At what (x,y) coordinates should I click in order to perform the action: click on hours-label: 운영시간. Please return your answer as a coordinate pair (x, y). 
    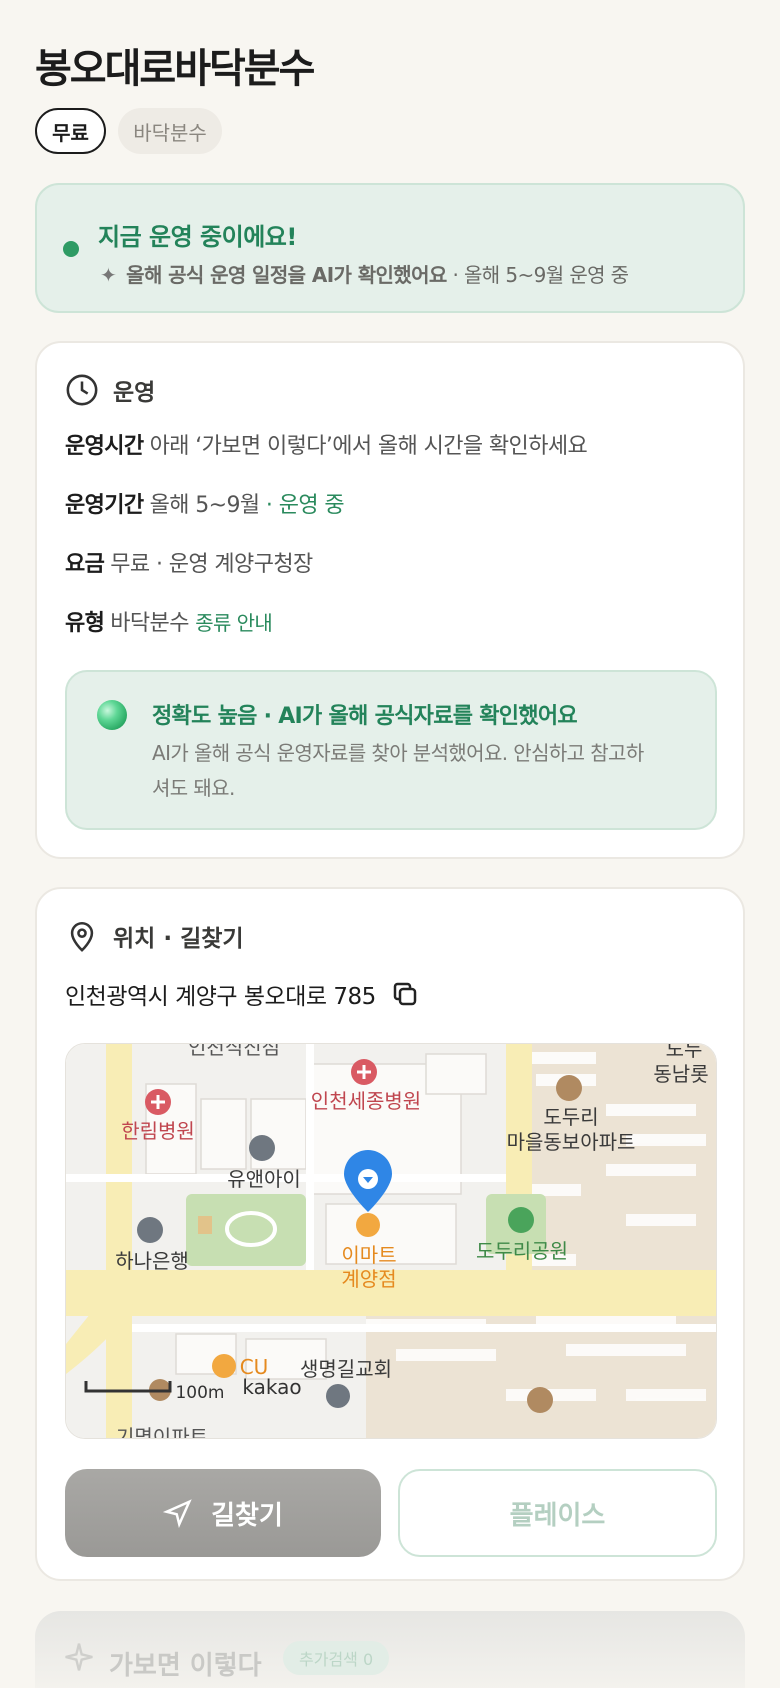
    Looking at the image, I should click on (104, 446).